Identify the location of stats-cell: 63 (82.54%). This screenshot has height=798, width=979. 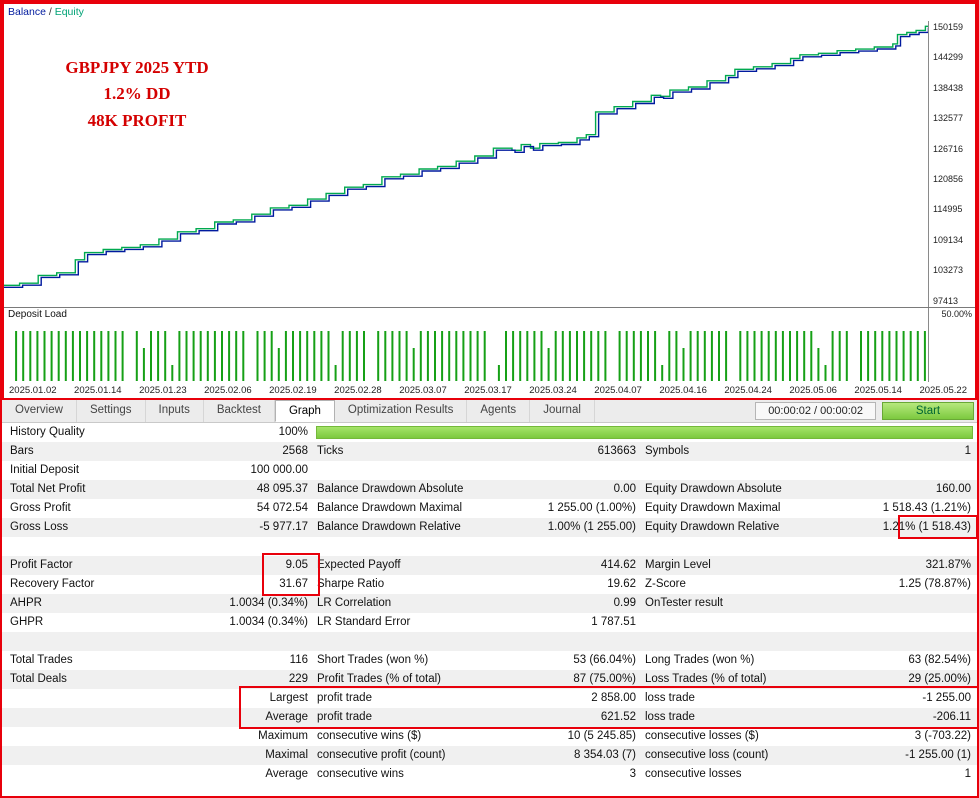
(939, 660).